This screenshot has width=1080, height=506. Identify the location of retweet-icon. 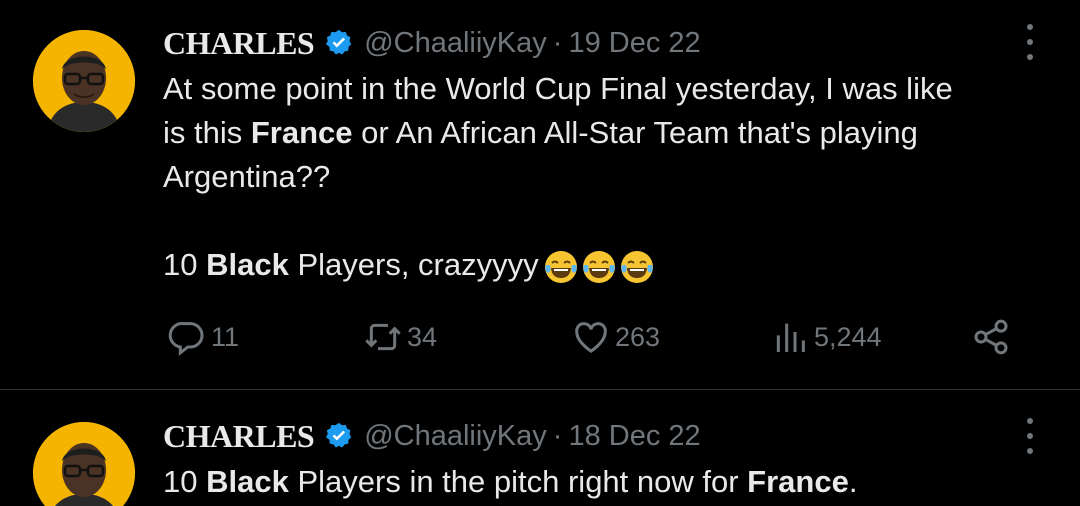
(383, 337).